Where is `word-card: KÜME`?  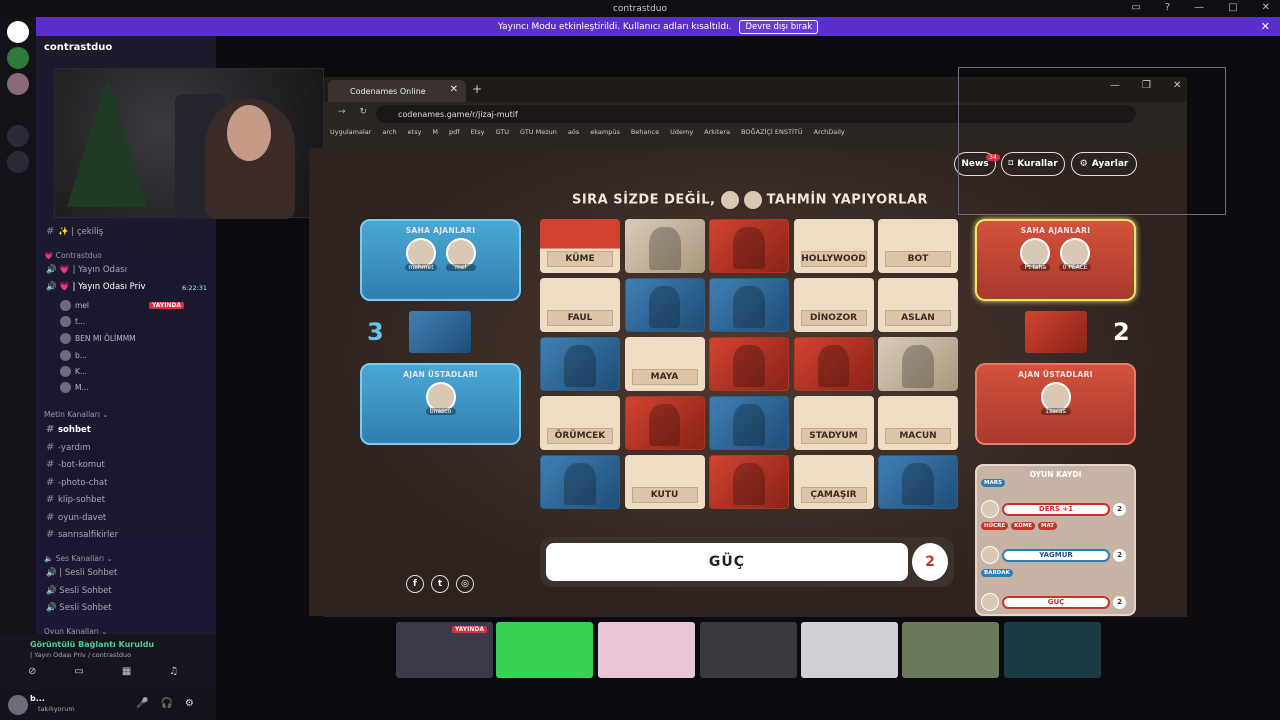 word-card: KÜME is located at coordinates (580, 246).